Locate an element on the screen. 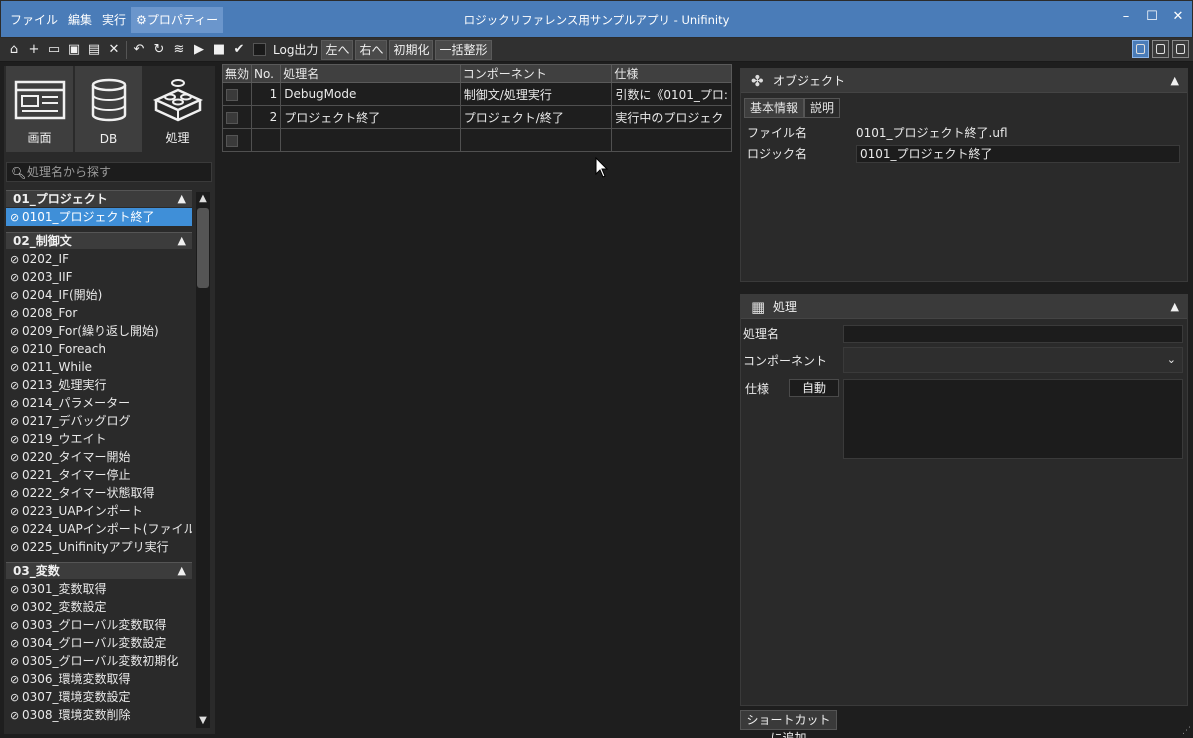  list-item-label: 0220_タイマー開始 is located at coordinates (76, 457).